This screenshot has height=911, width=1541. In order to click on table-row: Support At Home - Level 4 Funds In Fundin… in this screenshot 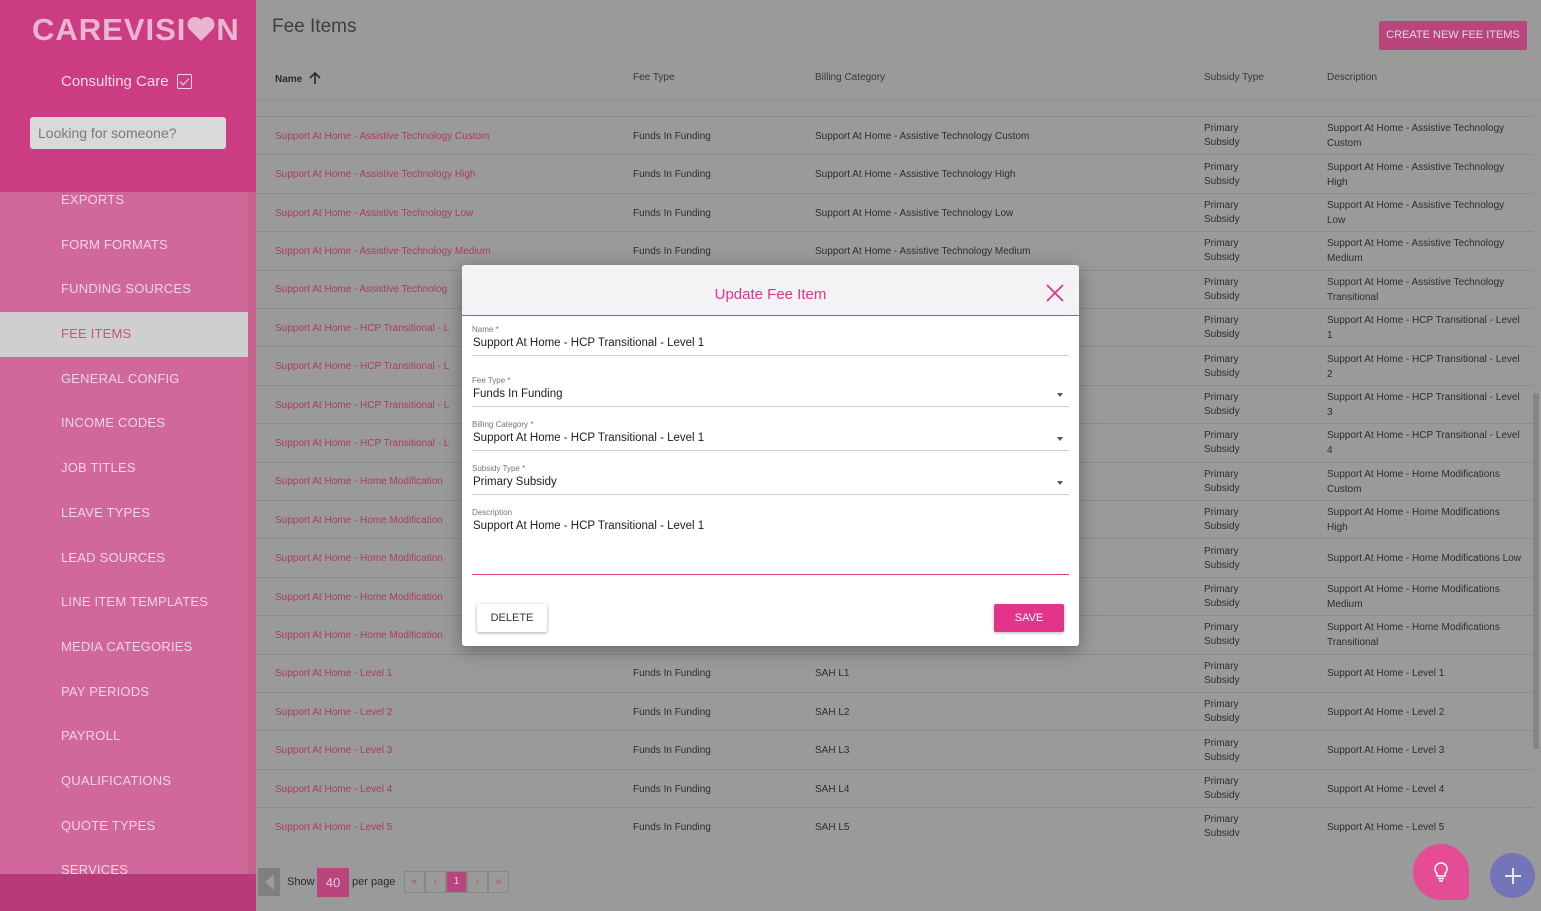, I will do `click(894, 788)`.